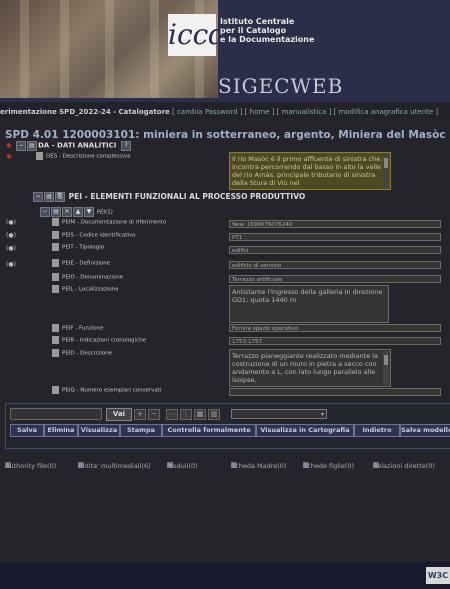 The height and width of the screenshot is (589, 450). Describe the element at coordinates (74, 146) in the screenshot. I see `da-node: − ▤ DA - DATI ANALITICI ?` at that location.